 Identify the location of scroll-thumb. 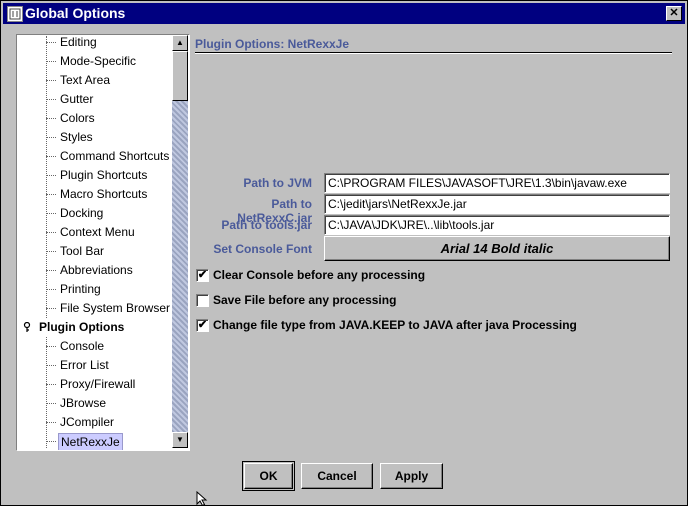
(180, 76).